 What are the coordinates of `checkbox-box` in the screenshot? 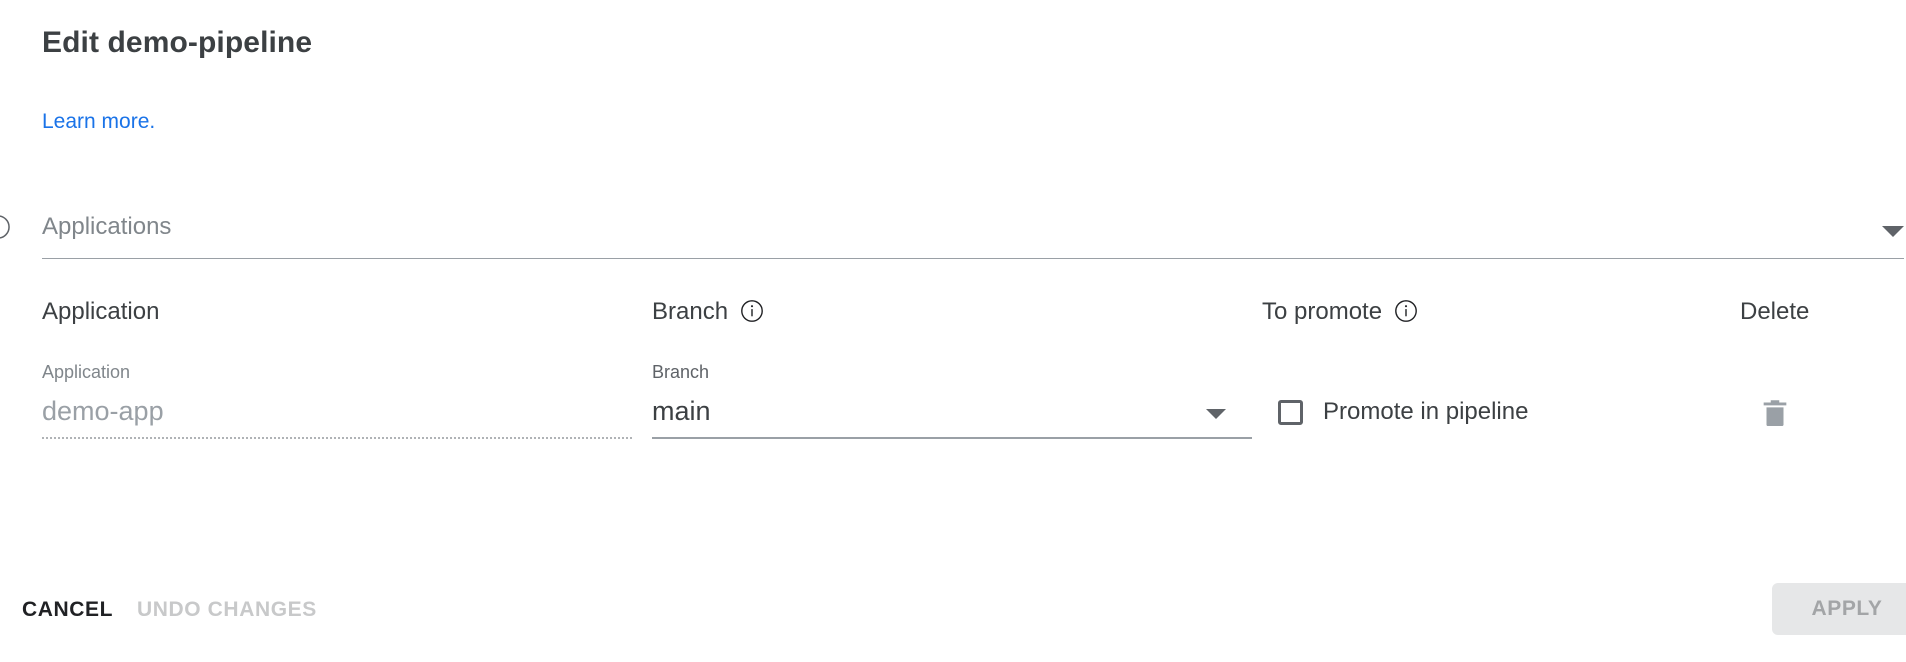 It's located at (1290, 412).